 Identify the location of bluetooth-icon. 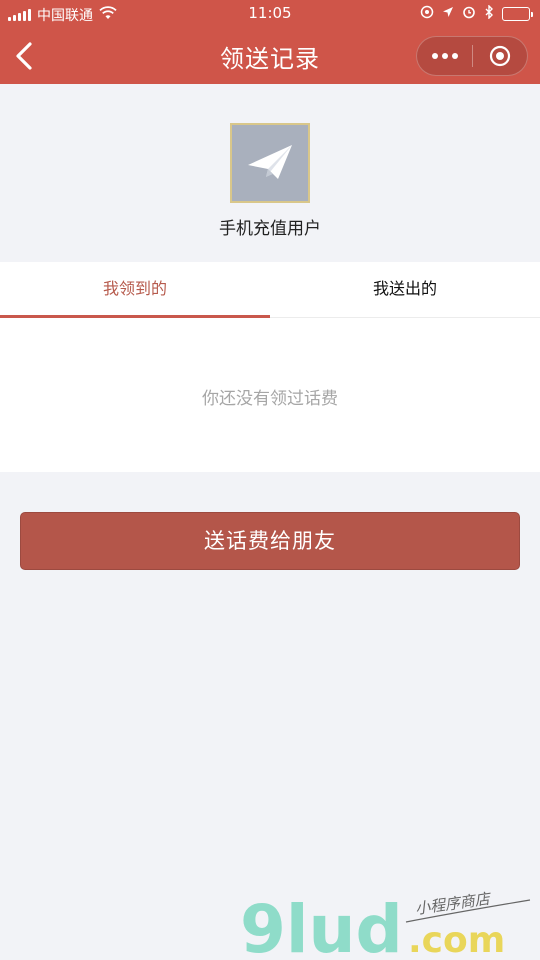
(489, 13).